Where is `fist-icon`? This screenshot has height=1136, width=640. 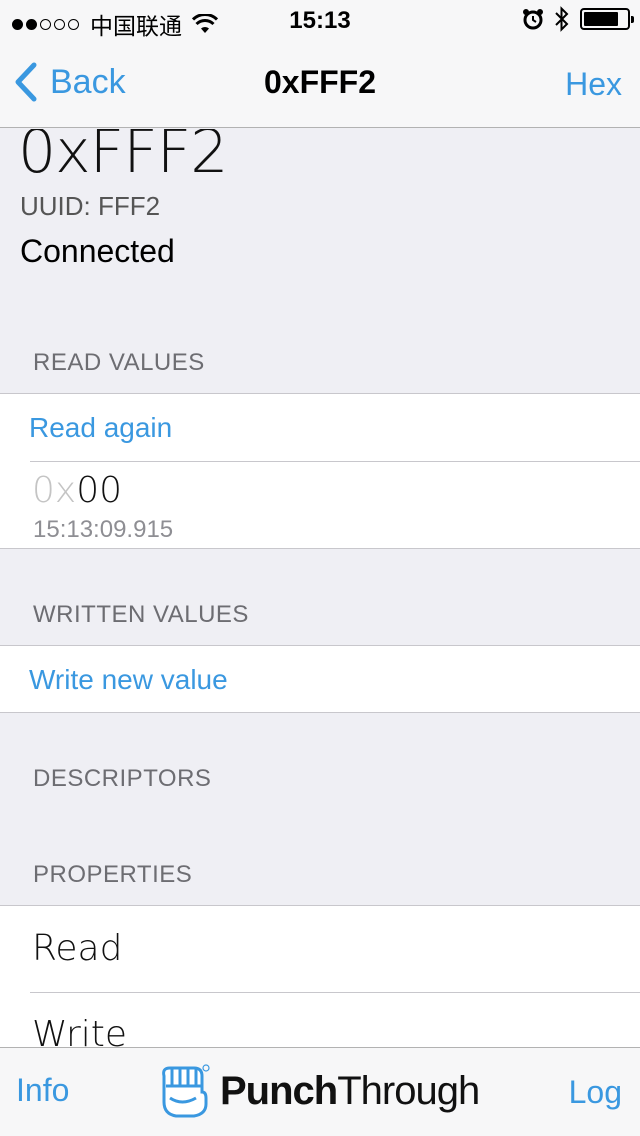
fist-icon is located at coordinates (186, 1091).